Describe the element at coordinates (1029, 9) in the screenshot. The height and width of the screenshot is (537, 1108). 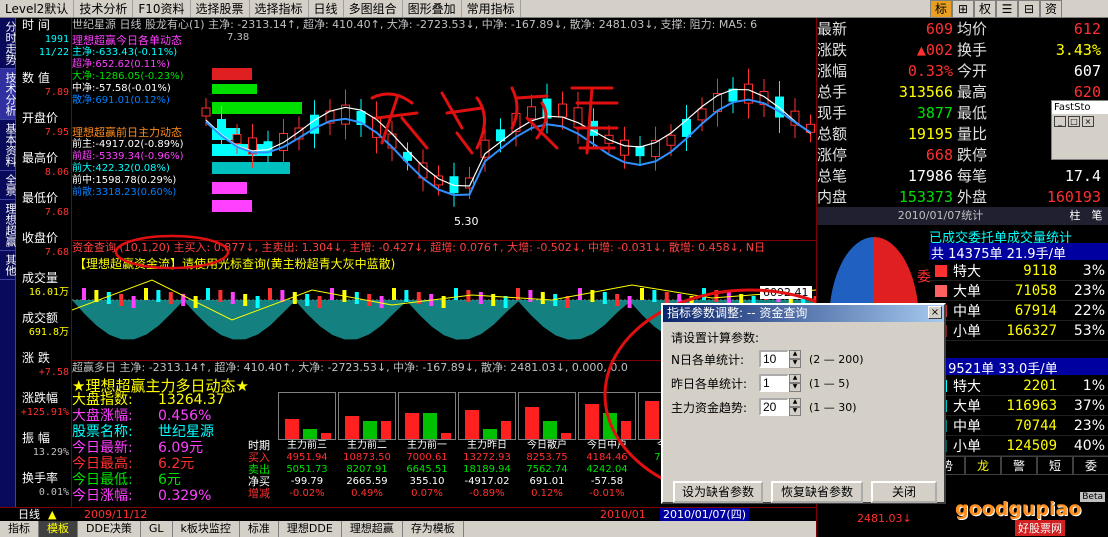
I see `toolbar-tab-4: ⊟` at that location.